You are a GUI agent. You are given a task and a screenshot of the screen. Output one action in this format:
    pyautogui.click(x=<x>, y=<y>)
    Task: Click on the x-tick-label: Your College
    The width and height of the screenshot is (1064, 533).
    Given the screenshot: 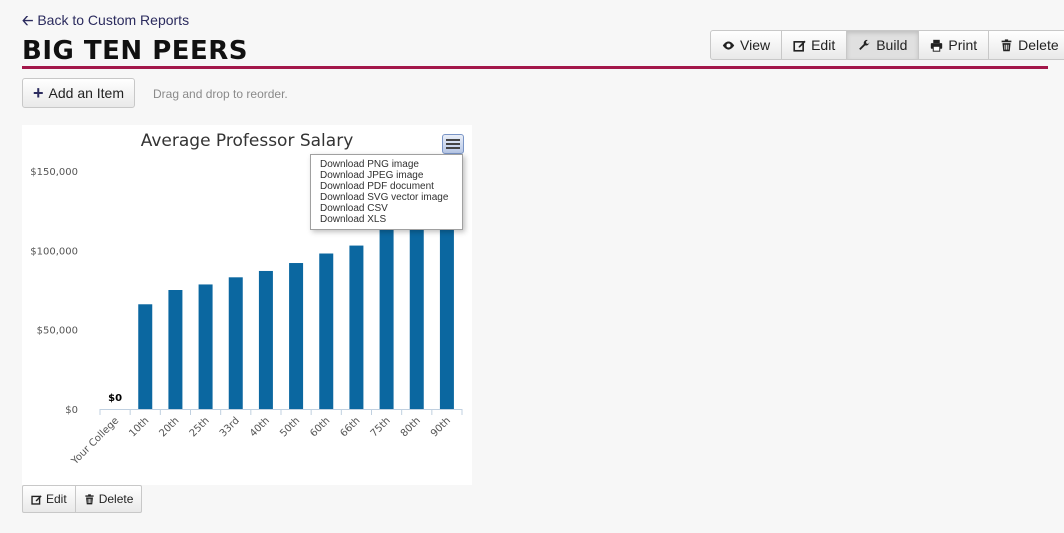 What is the action you would take?
    pyautogui.click(x=95, y=441)
    